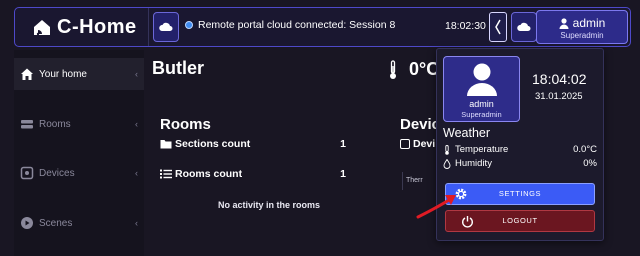 The height and width of the screenshot is (256, 640). I want to click on folder-icon, so click(166, 144).